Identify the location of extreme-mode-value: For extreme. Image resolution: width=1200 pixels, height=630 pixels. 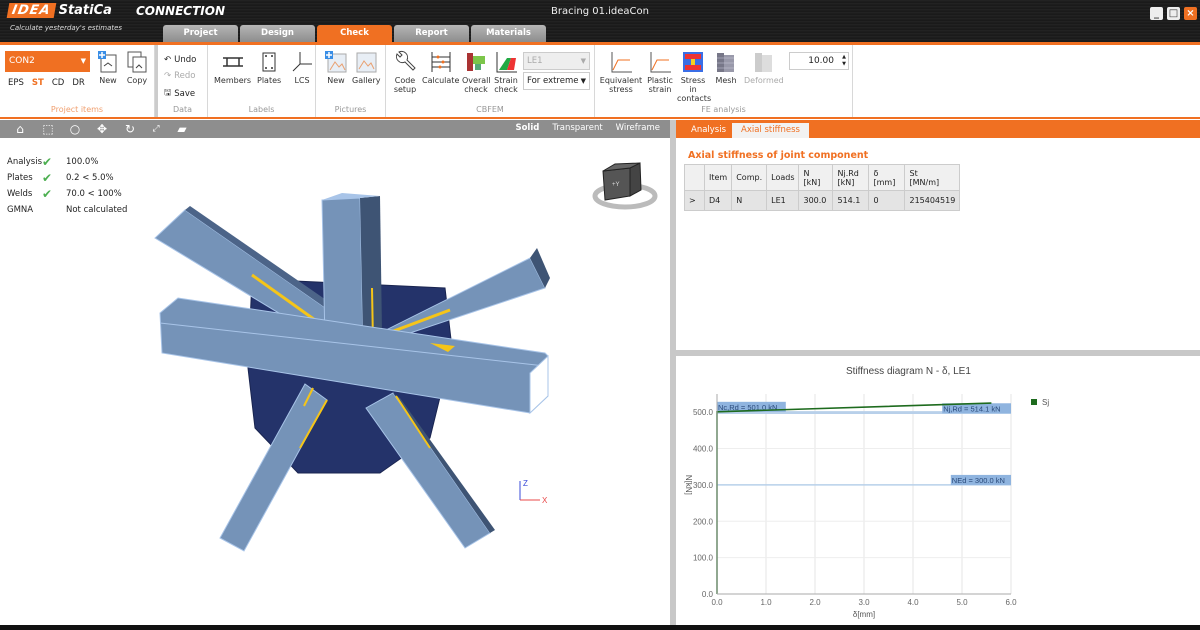
(553, 81).